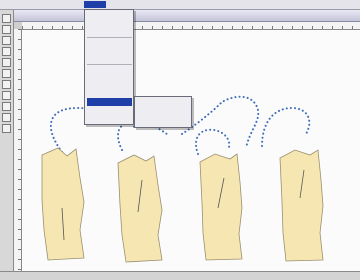 Image resolution: width=360 pixels, height=280 pixels. What do you see at coordinates (4, 4) in the screenshot?
I see `menu-file` at bounding box center [4, 4].